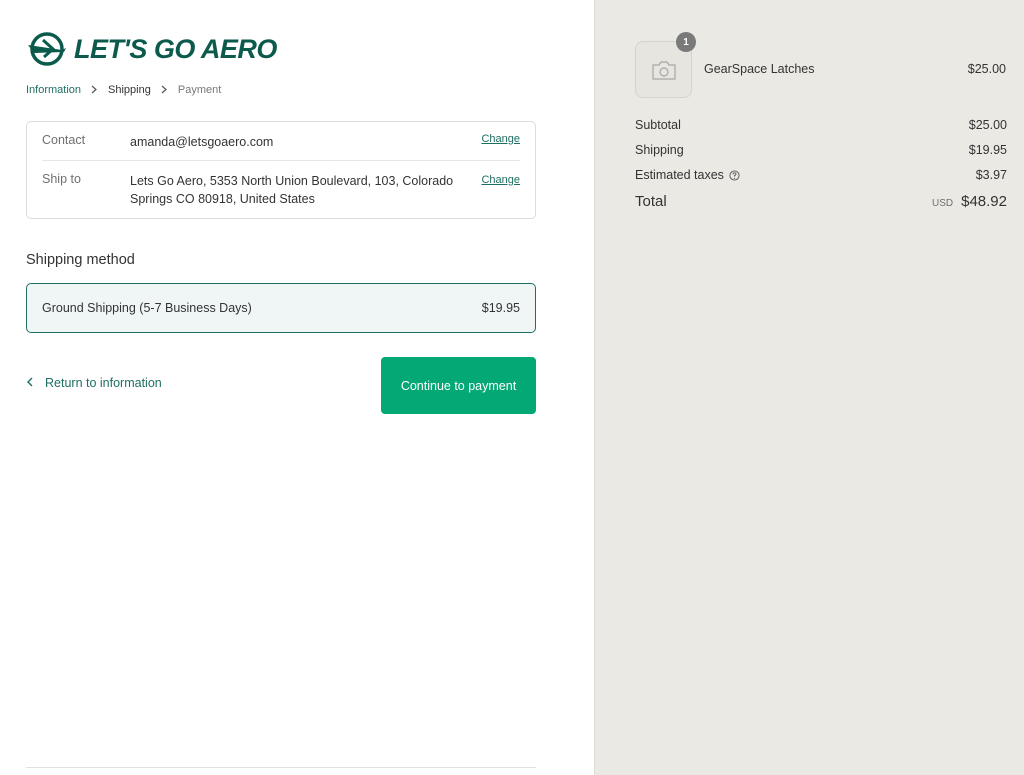  What do you see at coordinates (821, 150) in the screenshot?
I see `shipping-row: Shipping $19.95` at bounding box center [821, 150].